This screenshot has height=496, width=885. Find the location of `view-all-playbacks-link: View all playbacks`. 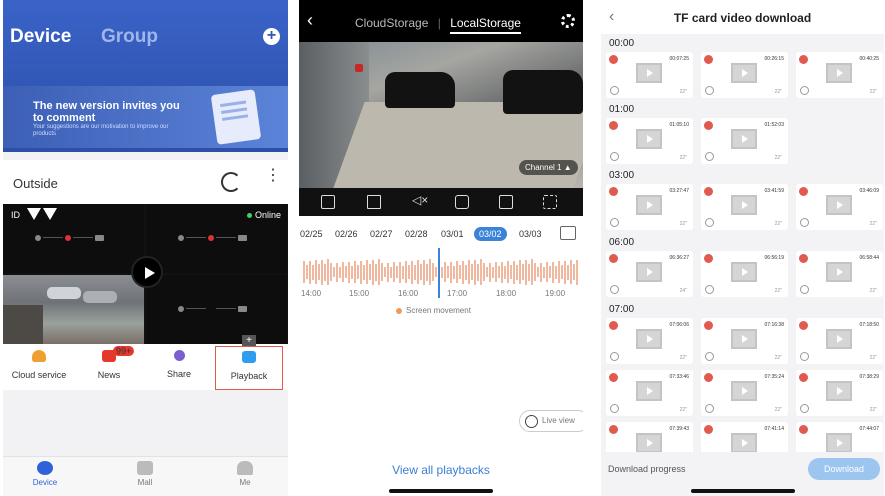

view-all-playbacks-link: View all playbacks is located at coordinates (441, 470).